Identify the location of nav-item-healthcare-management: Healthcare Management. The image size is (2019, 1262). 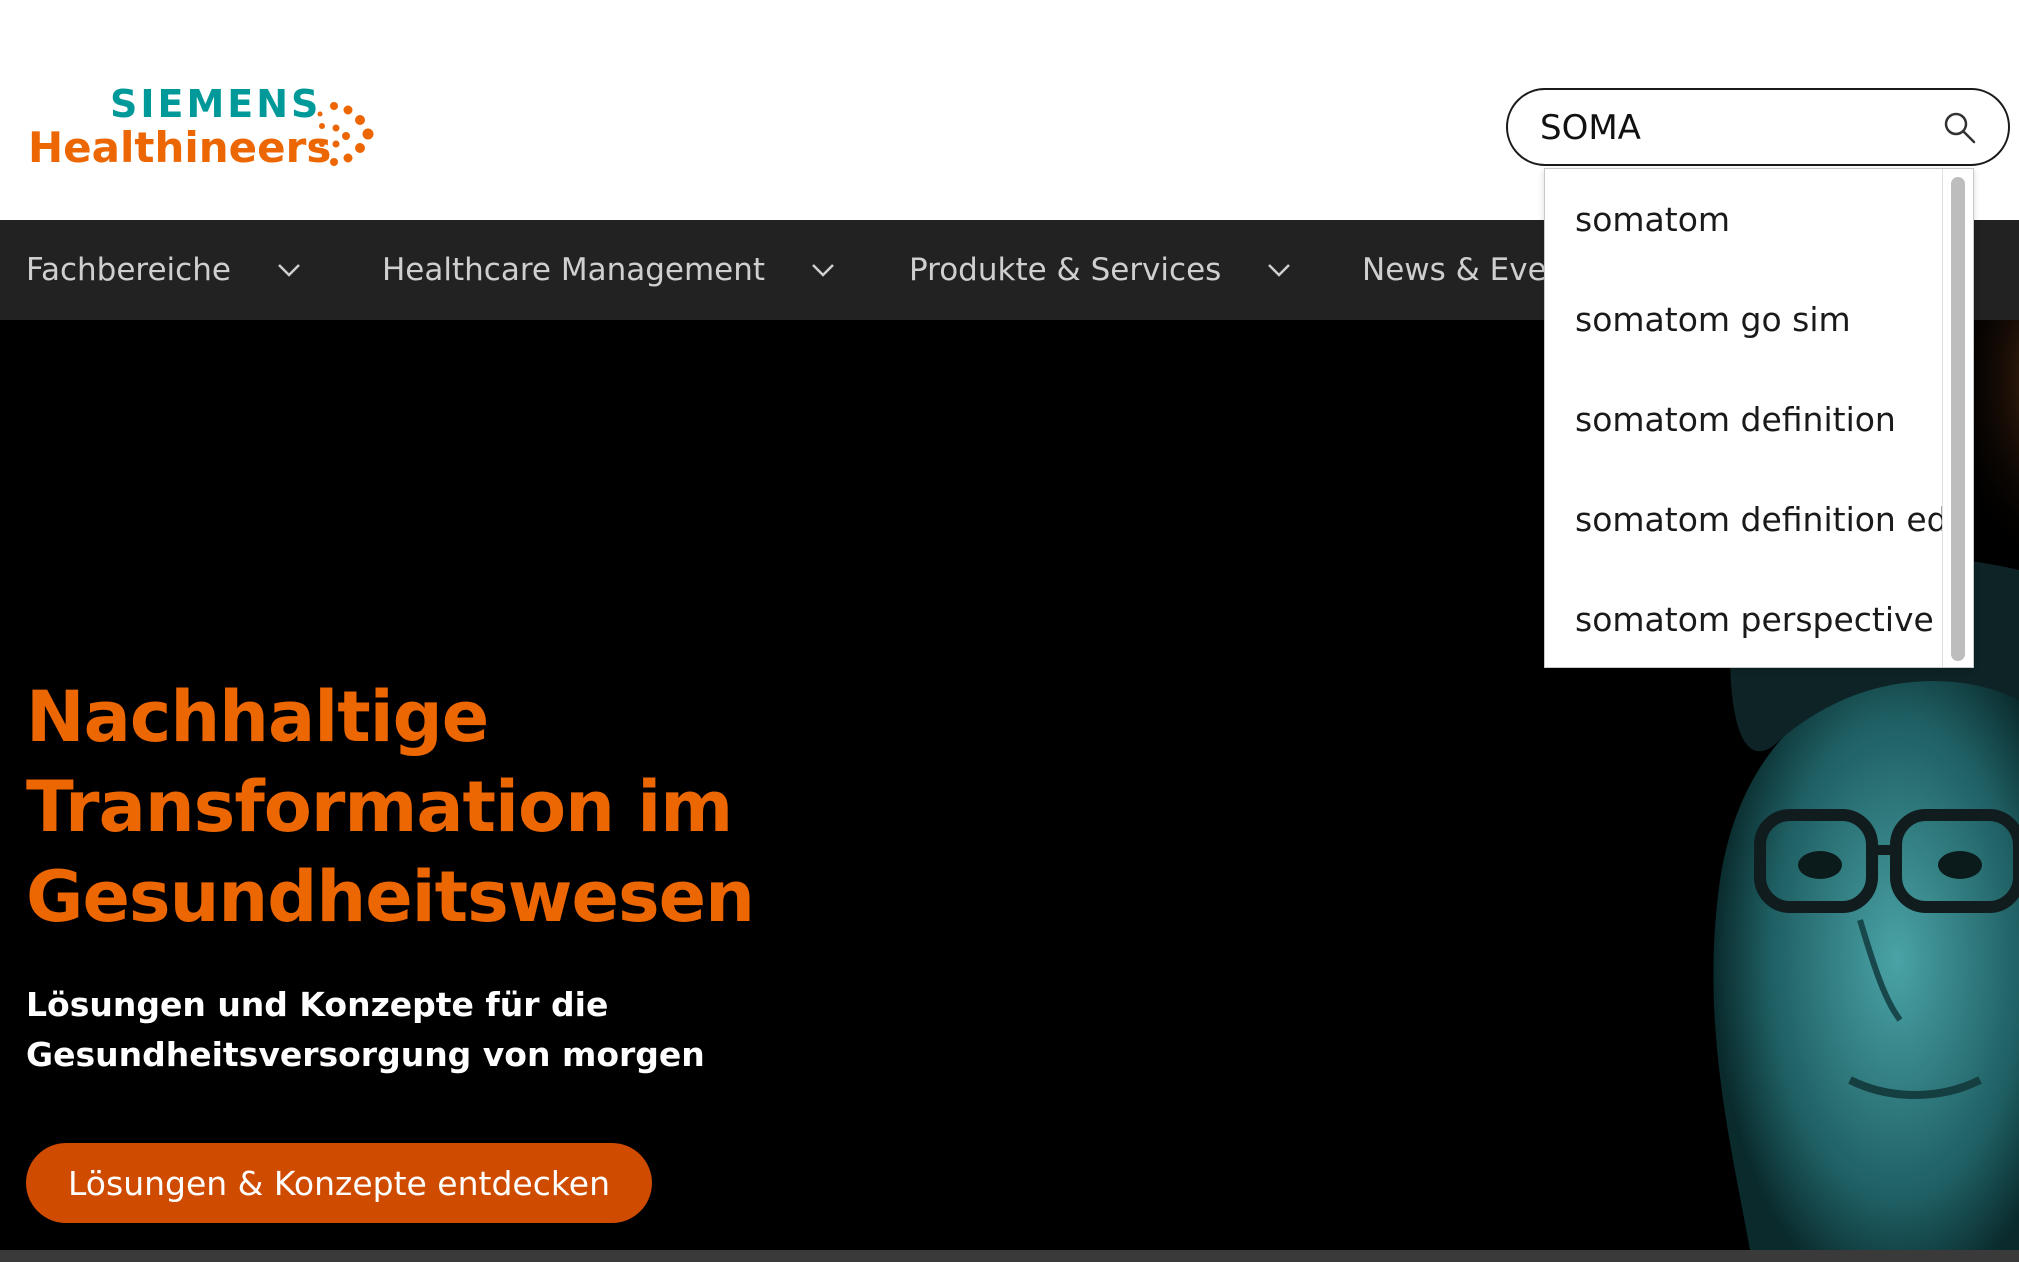
(608, 270).